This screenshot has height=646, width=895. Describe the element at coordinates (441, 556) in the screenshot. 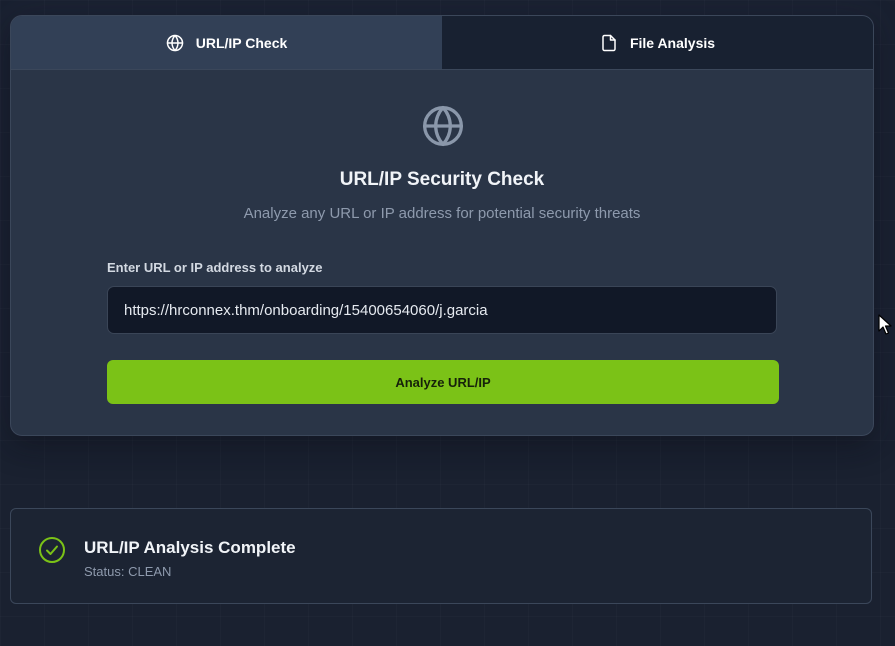

I see `result-panel: URL/IP Analysis Complete Status: CLEAN` at that location.